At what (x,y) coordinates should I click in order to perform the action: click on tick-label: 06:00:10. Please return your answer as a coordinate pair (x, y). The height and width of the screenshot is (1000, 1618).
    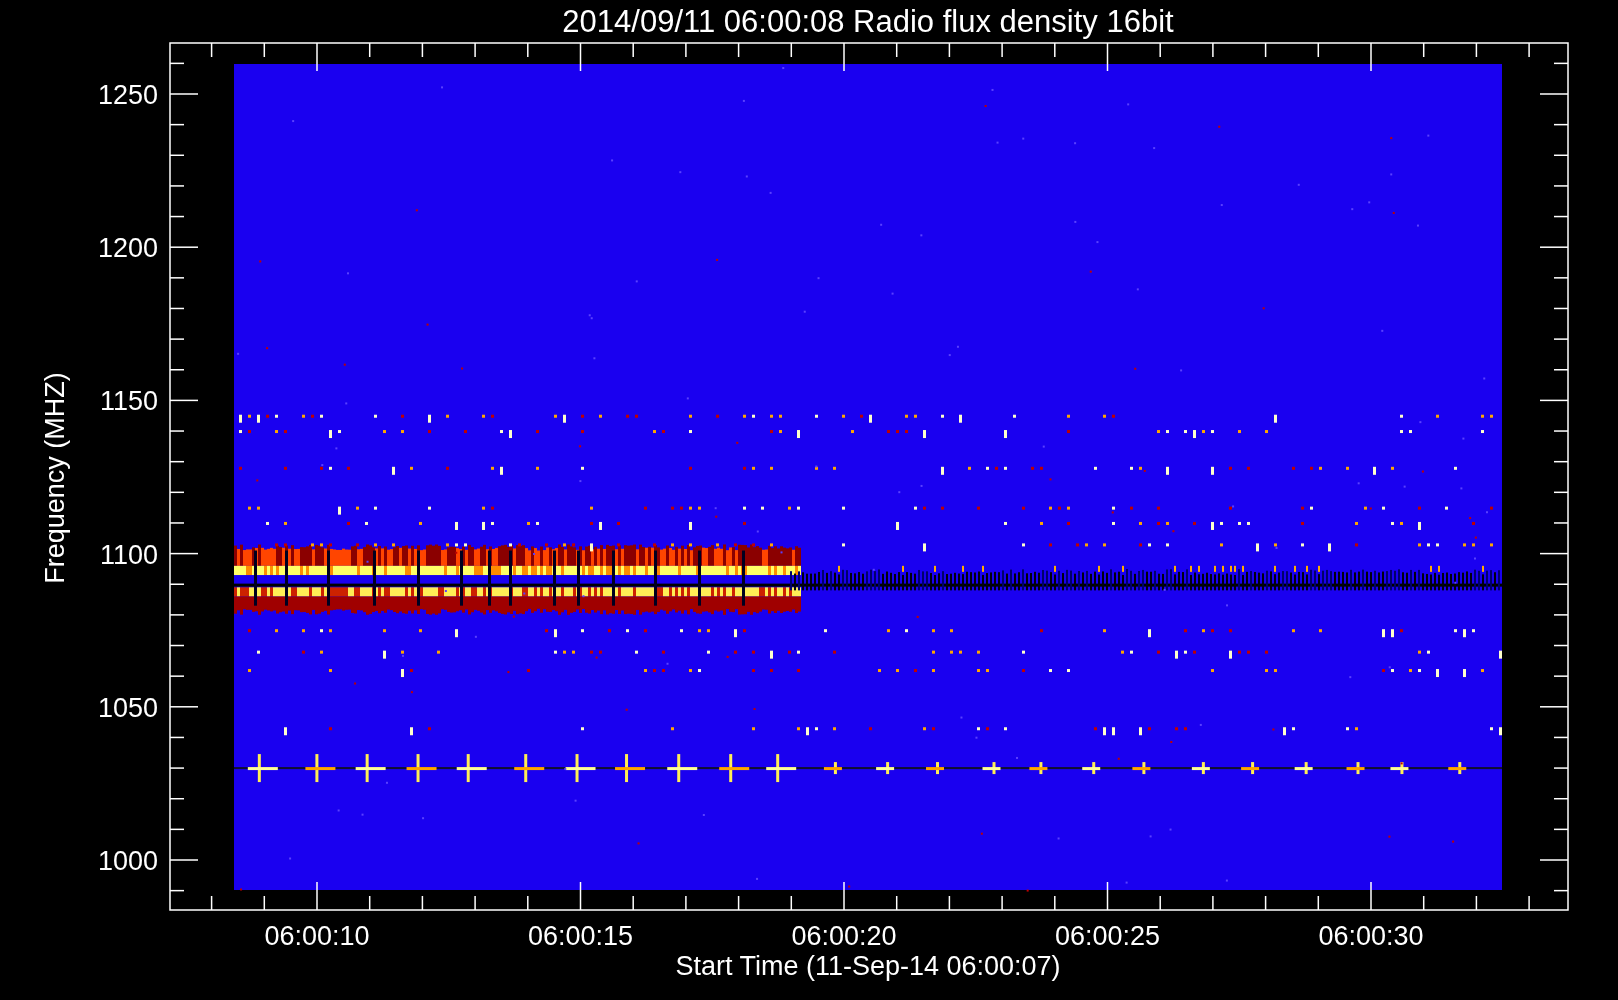
    Looking at the image, I should click on (317, 936).